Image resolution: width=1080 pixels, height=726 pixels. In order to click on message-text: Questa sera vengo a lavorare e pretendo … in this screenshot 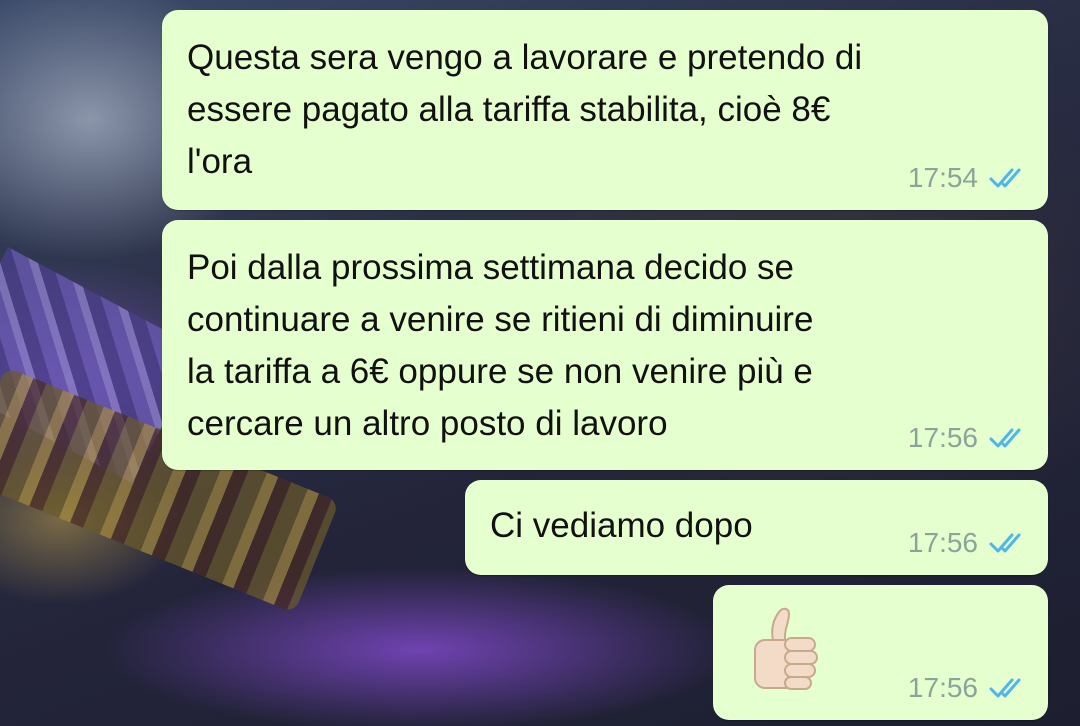, I will do `click(525, 109)`.